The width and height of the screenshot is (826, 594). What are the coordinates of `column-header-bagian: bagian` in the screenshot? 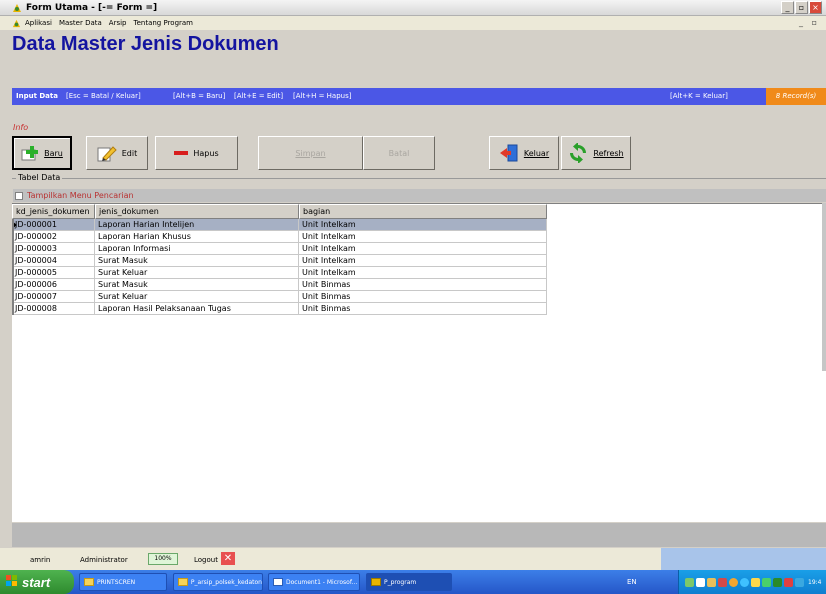 It's located at (423, 211).